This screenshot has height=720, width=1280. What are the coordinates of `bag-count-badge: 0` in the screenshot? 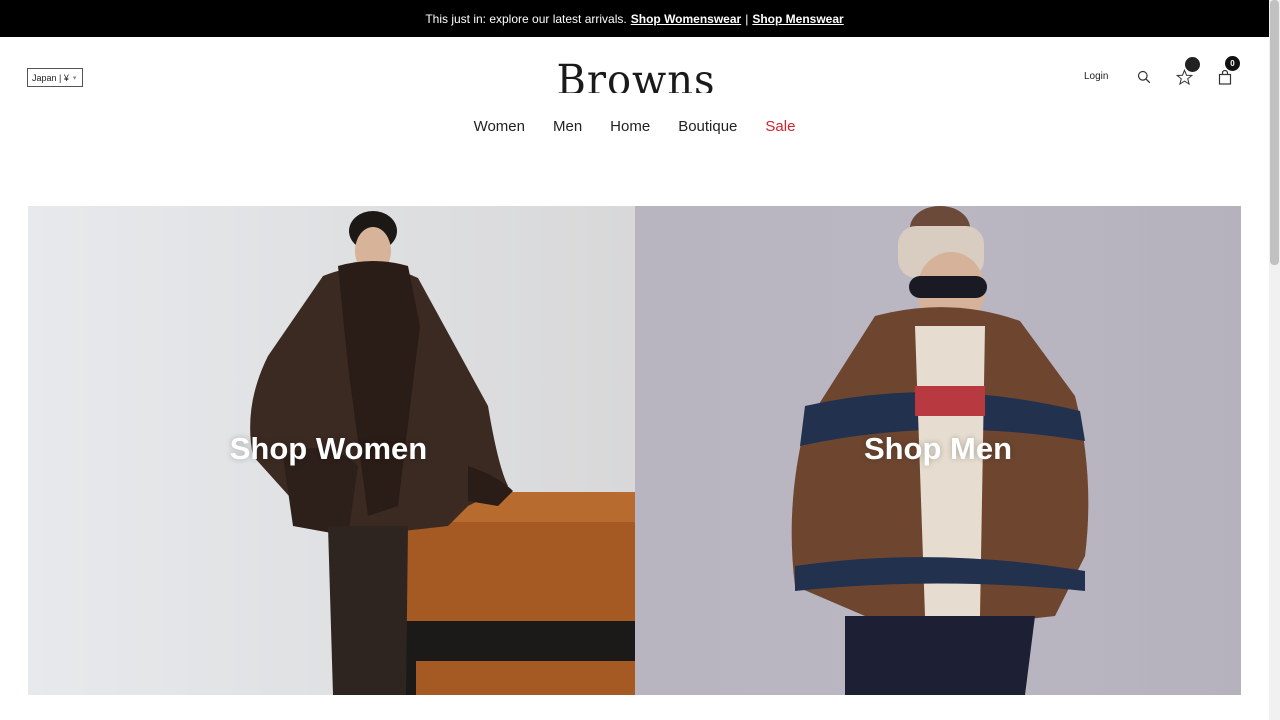 It's located at (1232, 63).